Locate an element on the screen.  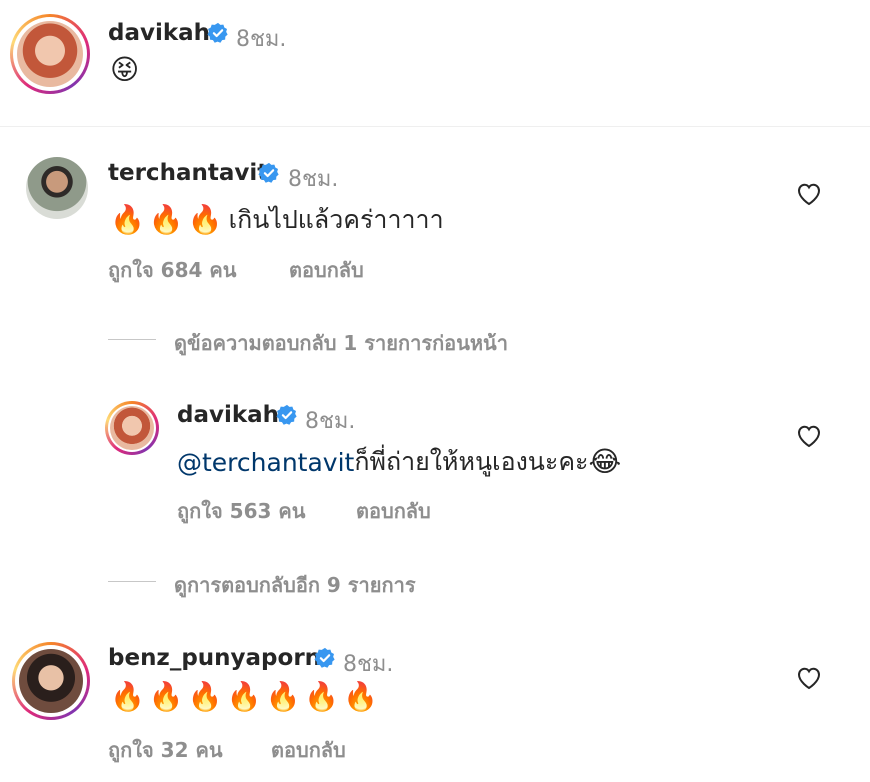
comment-emoji: 🔥🔥🔥 is located at coordinates (168, 219).